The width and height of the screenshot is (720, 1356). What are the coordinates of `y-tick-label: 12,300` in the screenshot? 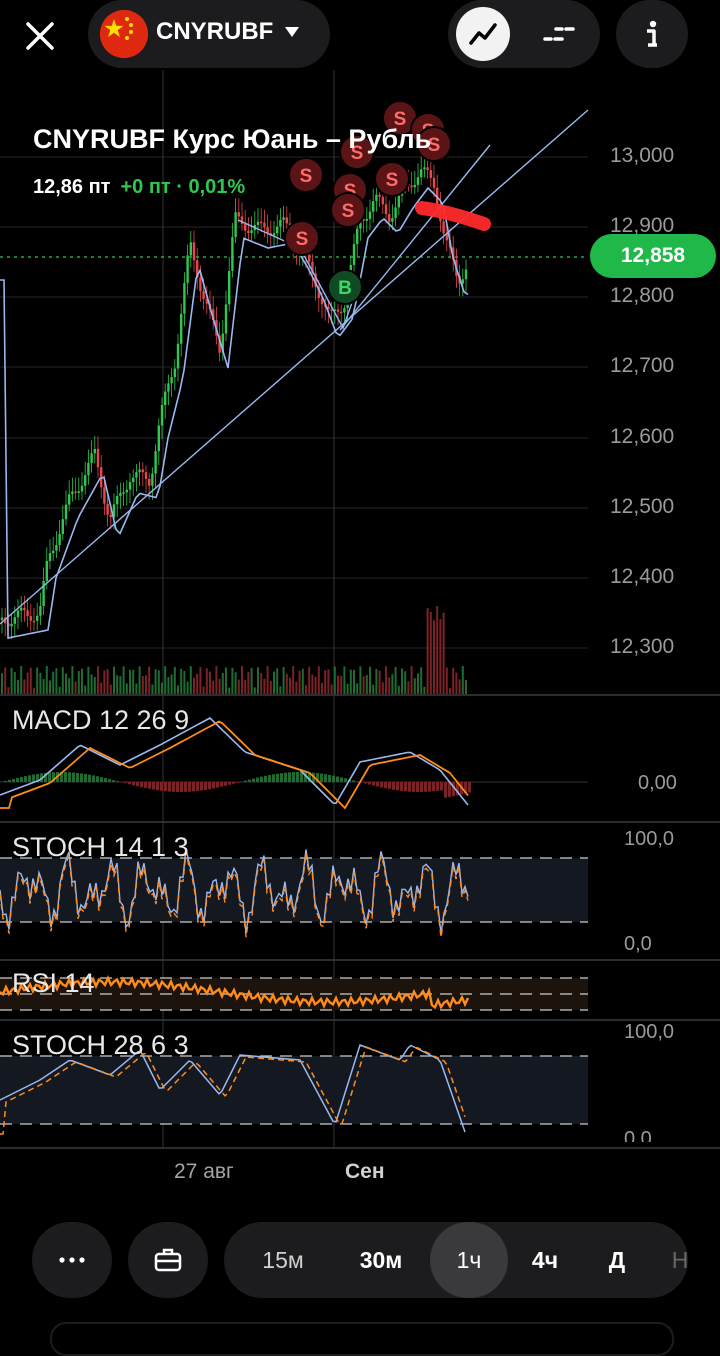 It's located at (642, 647).